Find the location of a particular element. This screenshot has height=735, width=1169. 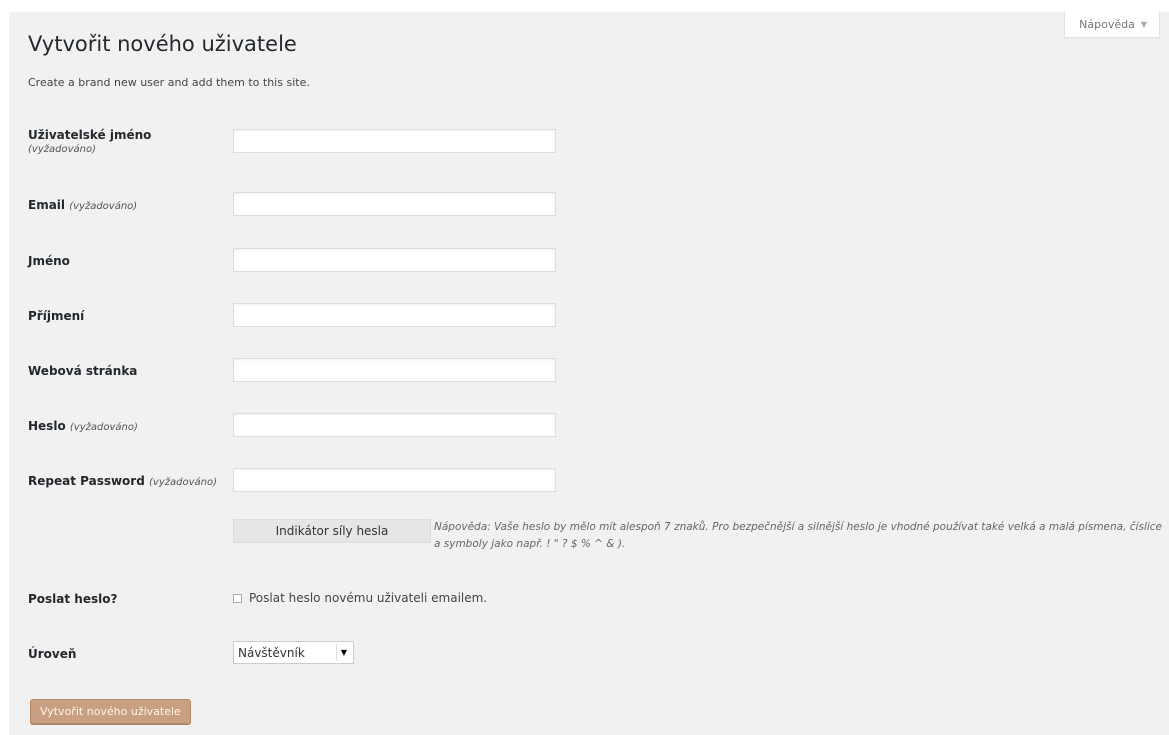

send-password-option: Poslat heslo novému uživateli emailem. is located at coordinates (360, 598).